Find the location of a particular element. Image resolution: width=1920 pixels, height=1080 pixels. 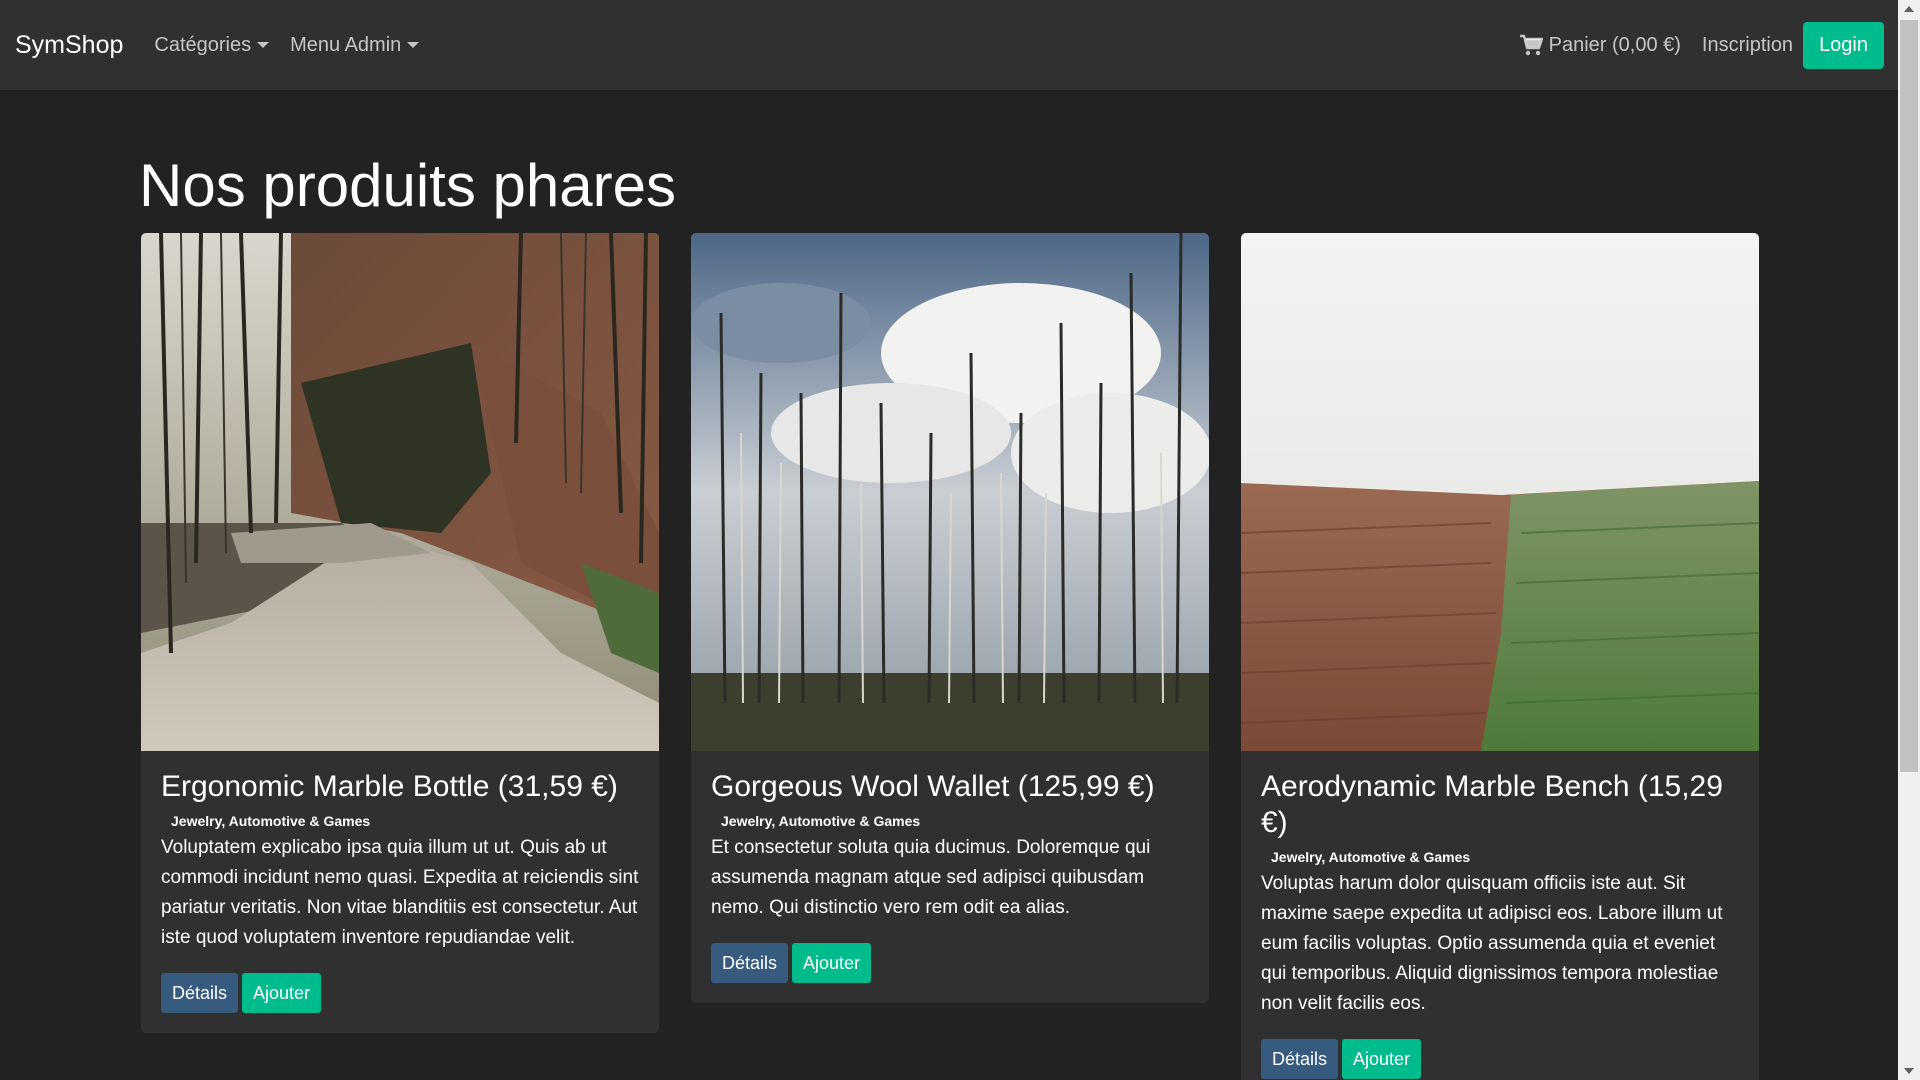

product-image-dead-forest is located at coordinates (950, 492).